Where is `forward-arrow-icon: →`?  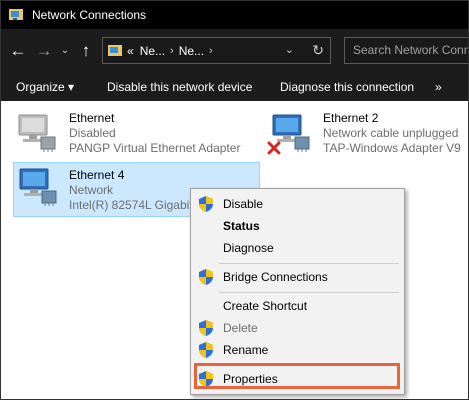
forward-arrow-icon: → is located at coordinates (44, 51).